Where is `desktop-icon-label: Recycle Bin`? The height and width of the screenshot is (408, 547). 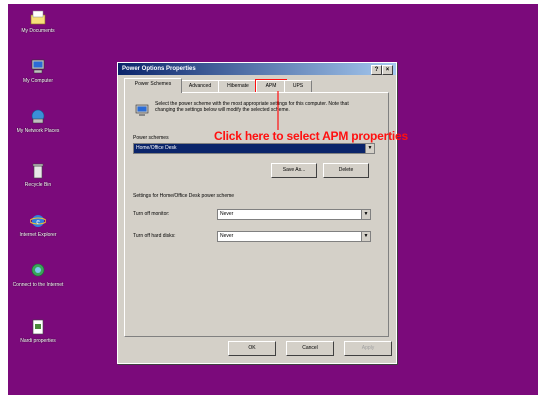
desktop-icon-label: Recycle Bin is located at coordinates (38, 185).